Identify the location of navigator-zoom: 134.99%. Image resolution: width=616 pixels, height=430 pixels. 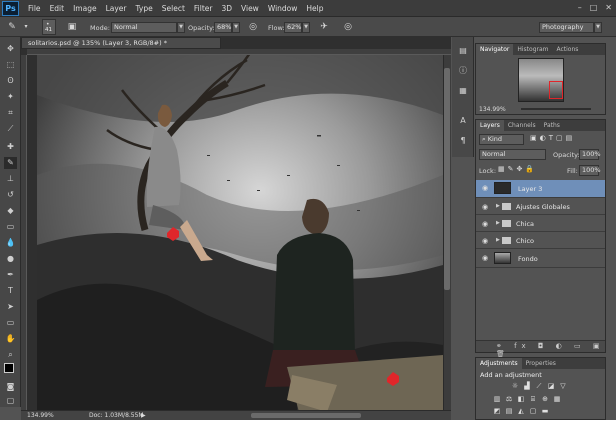
(492, 109).